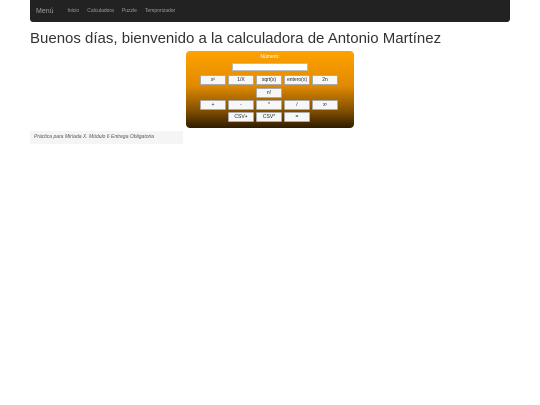 This screenshot has height=405, width=540. Describe the element at coordinates (241, 117) in the screenshot. I see `csv-sum-button: CSV+` at that location.